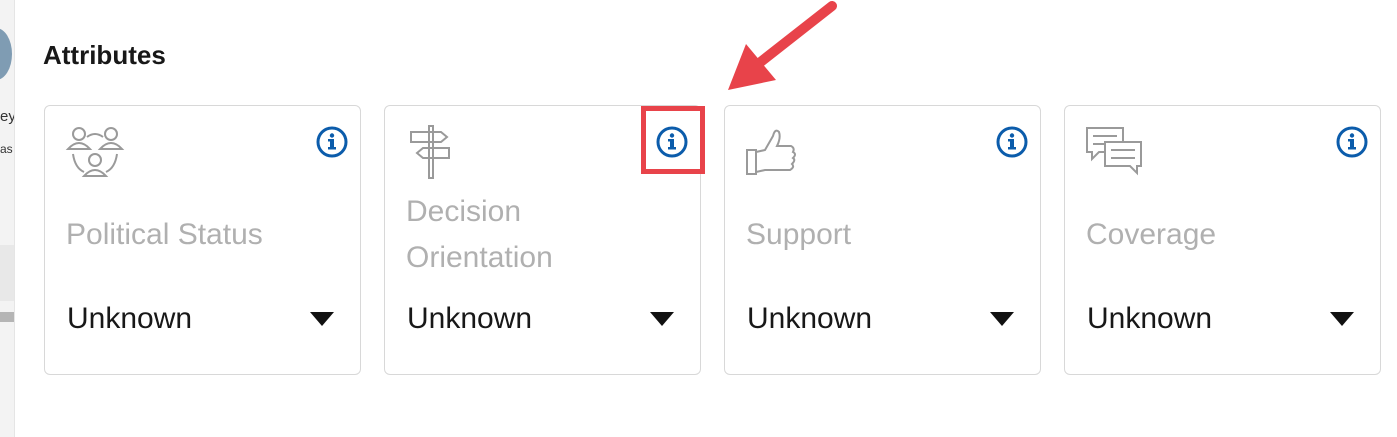  Describe the element at coordinates (1222, 321) in the screenshot. I see `coverage-select: Unknown` at that location.